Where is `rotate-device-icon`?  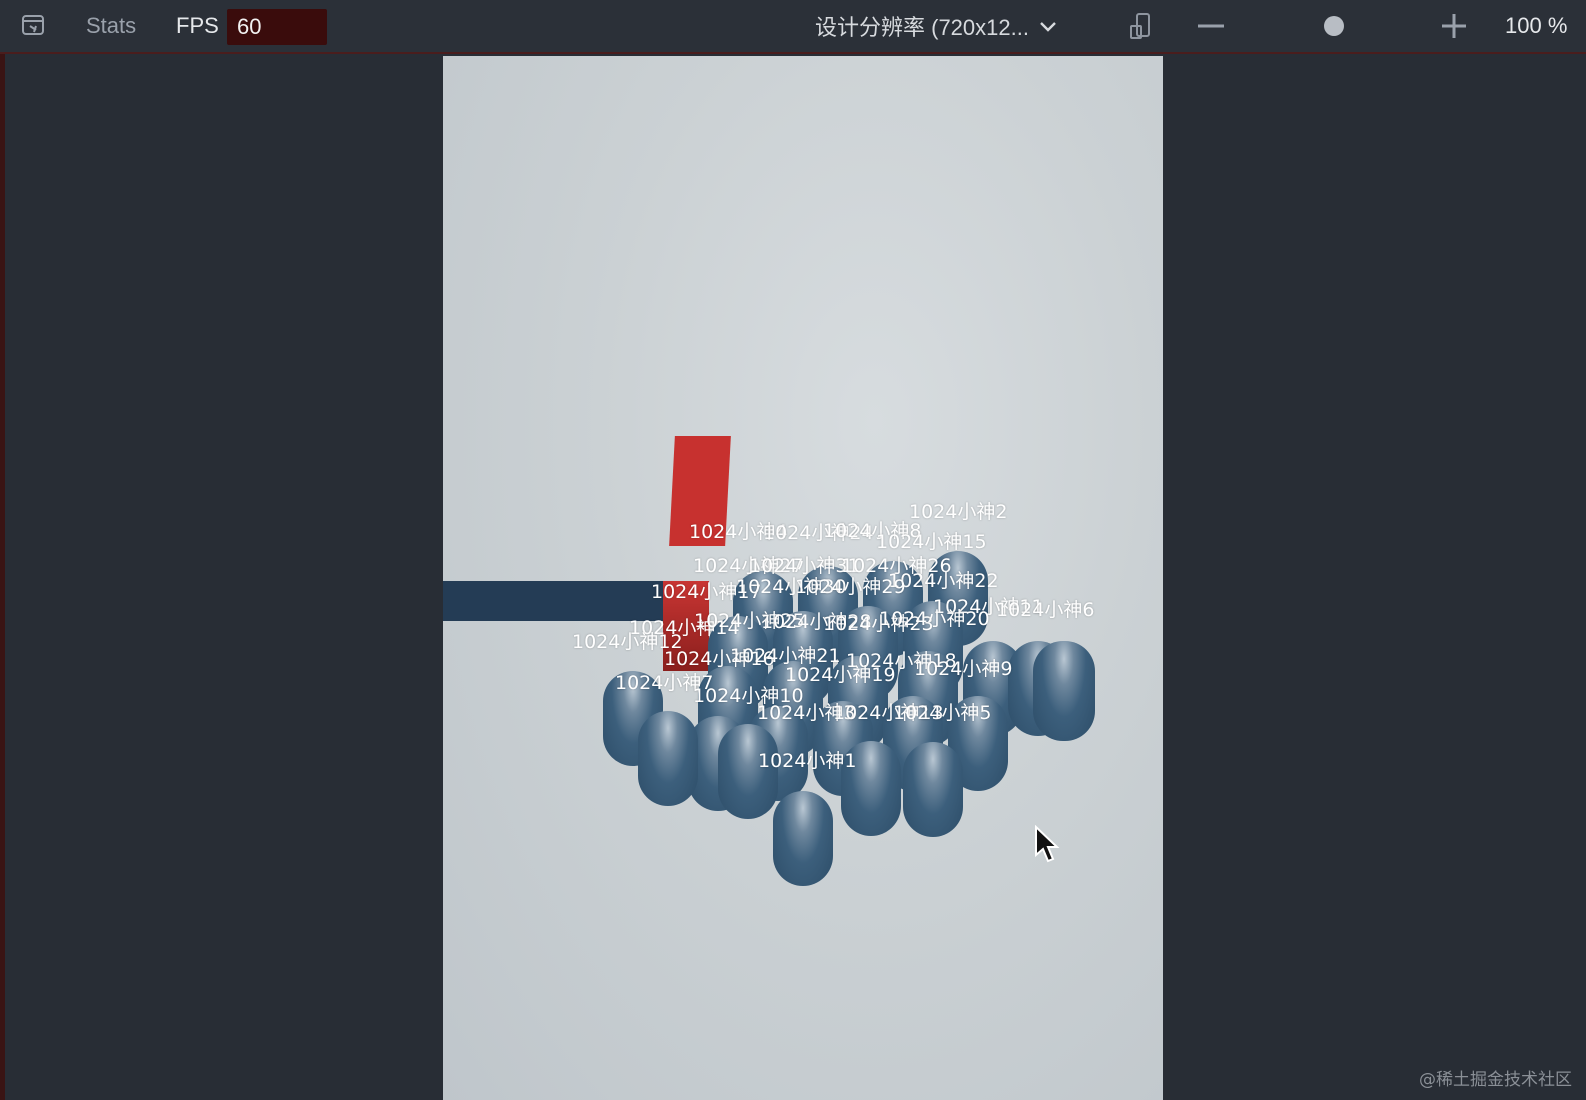 rotate-device-icon is located at coordinates (1143, 26).